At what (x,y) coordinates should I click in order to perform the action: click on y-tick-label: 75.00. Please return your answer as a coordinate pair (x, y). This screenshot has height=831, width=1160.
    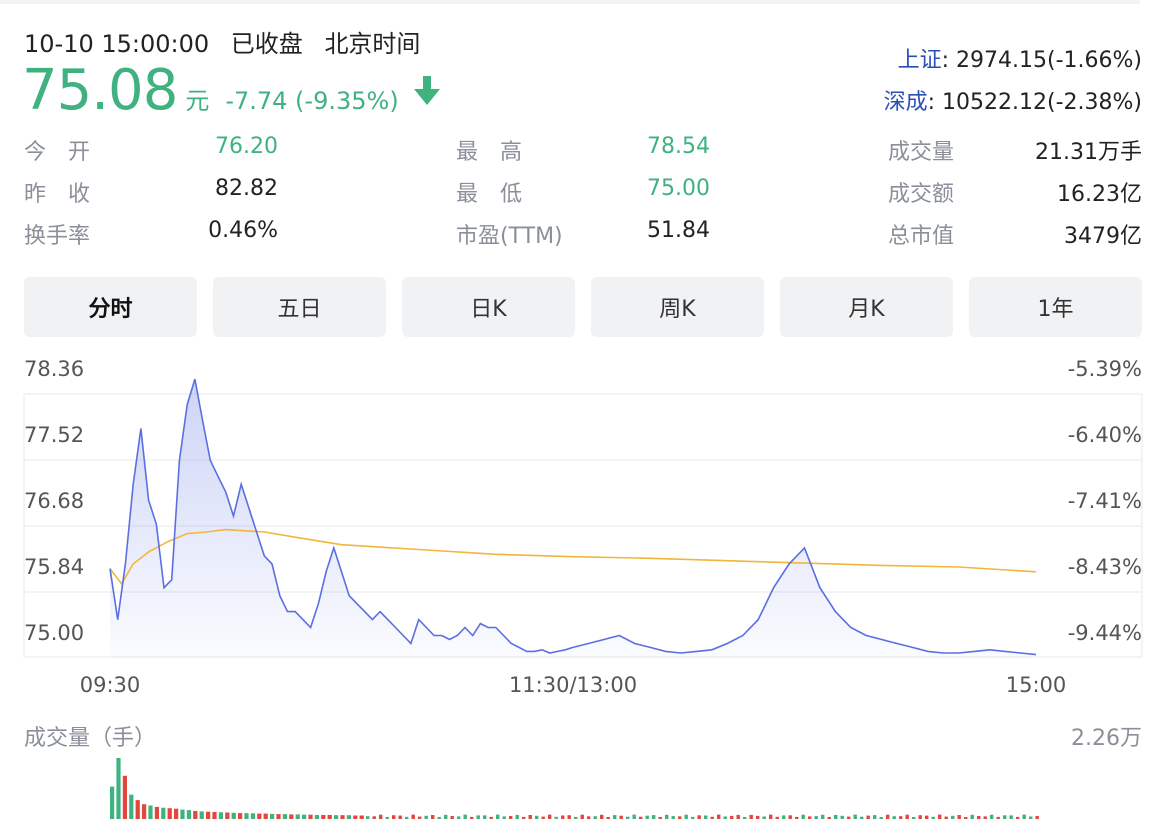
    Looking at the image, I should click on (54, 633).